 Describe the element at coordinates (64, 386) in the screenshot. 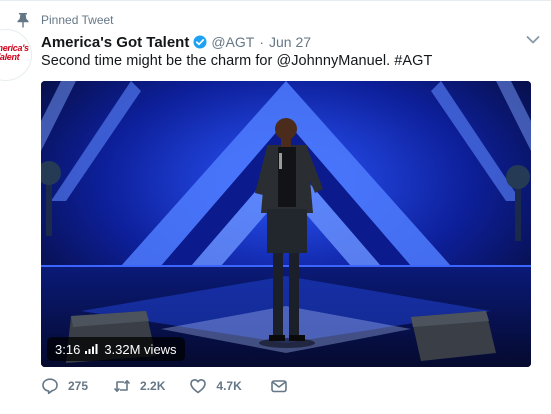

I see `reply-button: 275` at that location.